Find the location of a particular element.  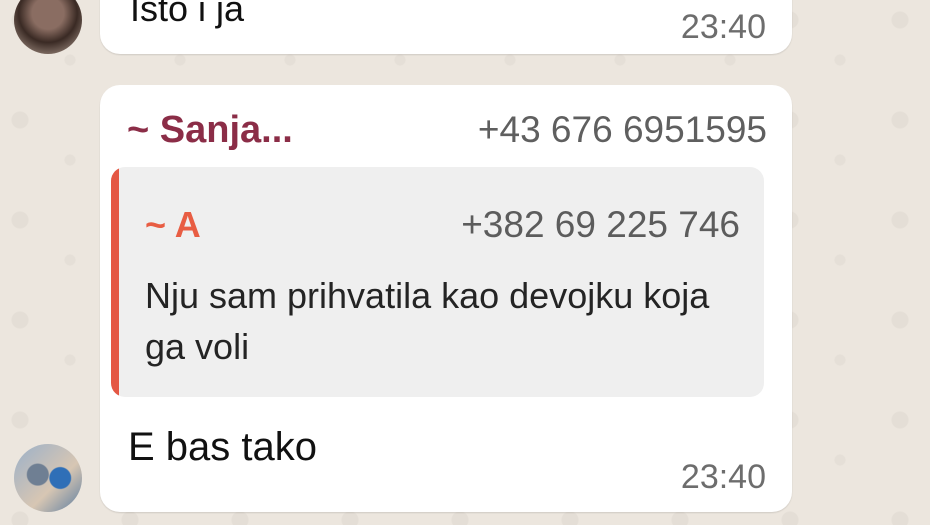

message-bubble: Isto i ja 23:40 is located at coordinates (446, 27).